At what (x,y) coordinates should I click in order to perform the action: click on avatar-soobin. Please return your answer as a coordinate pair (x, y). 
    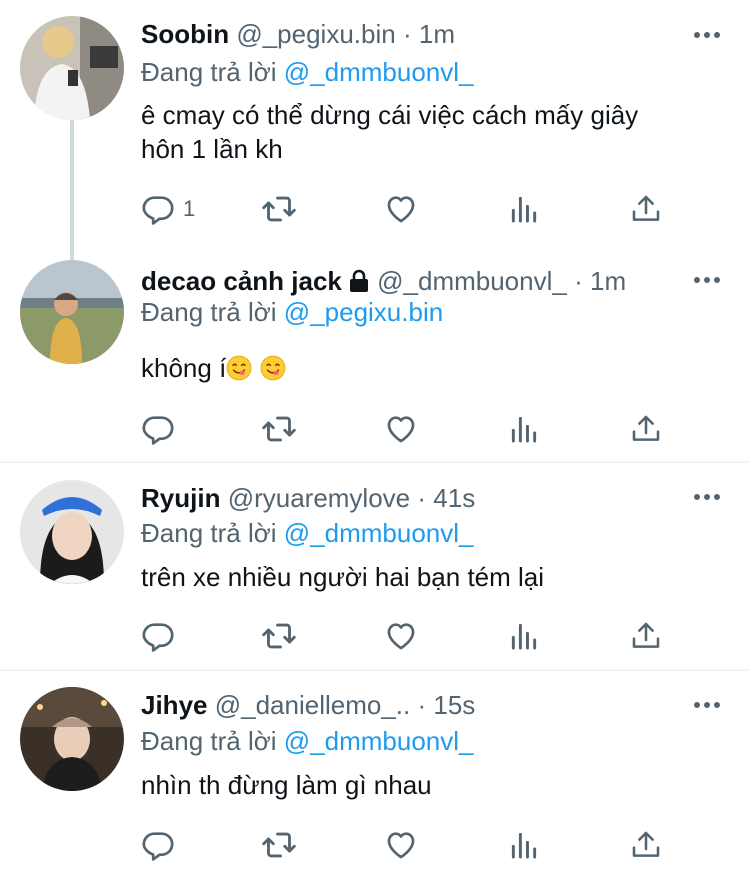
    Looking at the image, I should click on (72, 68).